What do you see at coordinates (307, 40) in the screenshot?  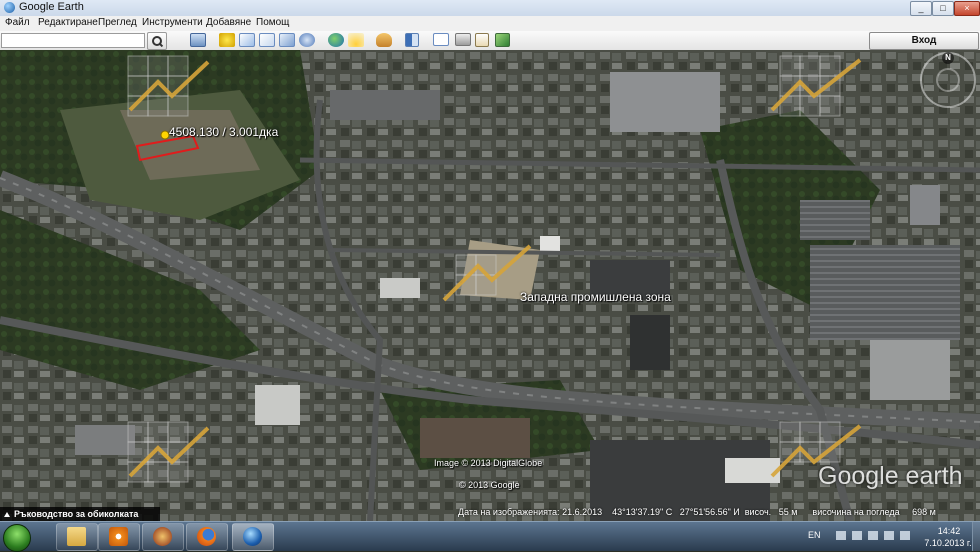 I see `record-tour-icon` at bounding box center [307, 40].